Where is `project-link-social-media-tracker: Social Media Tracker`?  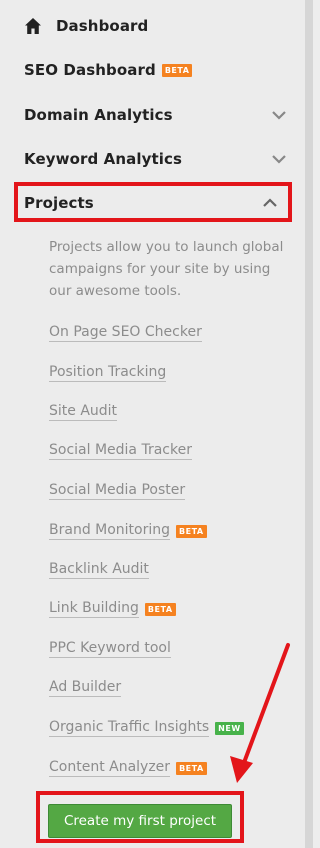
project-link-social-media-tracker: Social Media Tracker is located at coordinates (120, 451).